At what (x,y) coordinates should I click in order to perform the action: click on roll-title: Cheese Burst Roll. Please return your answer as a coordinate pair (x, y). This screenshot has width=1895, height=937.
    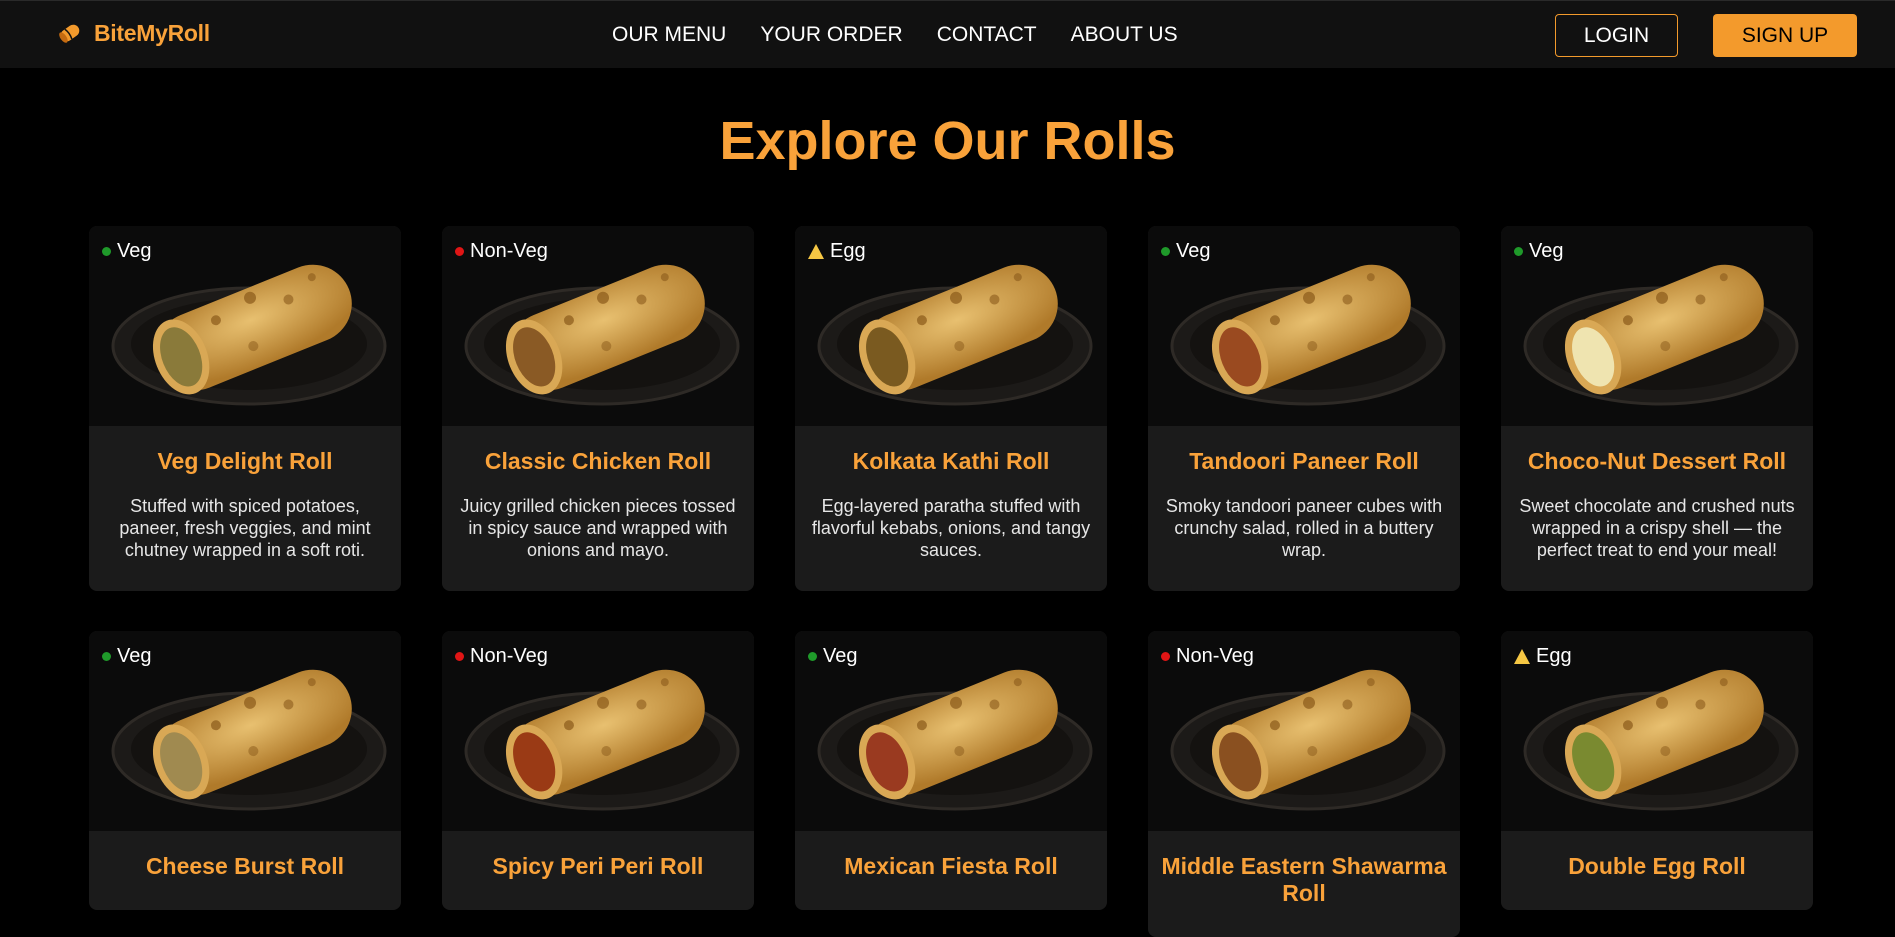
    Looking at the image, I should click on (245, 866).